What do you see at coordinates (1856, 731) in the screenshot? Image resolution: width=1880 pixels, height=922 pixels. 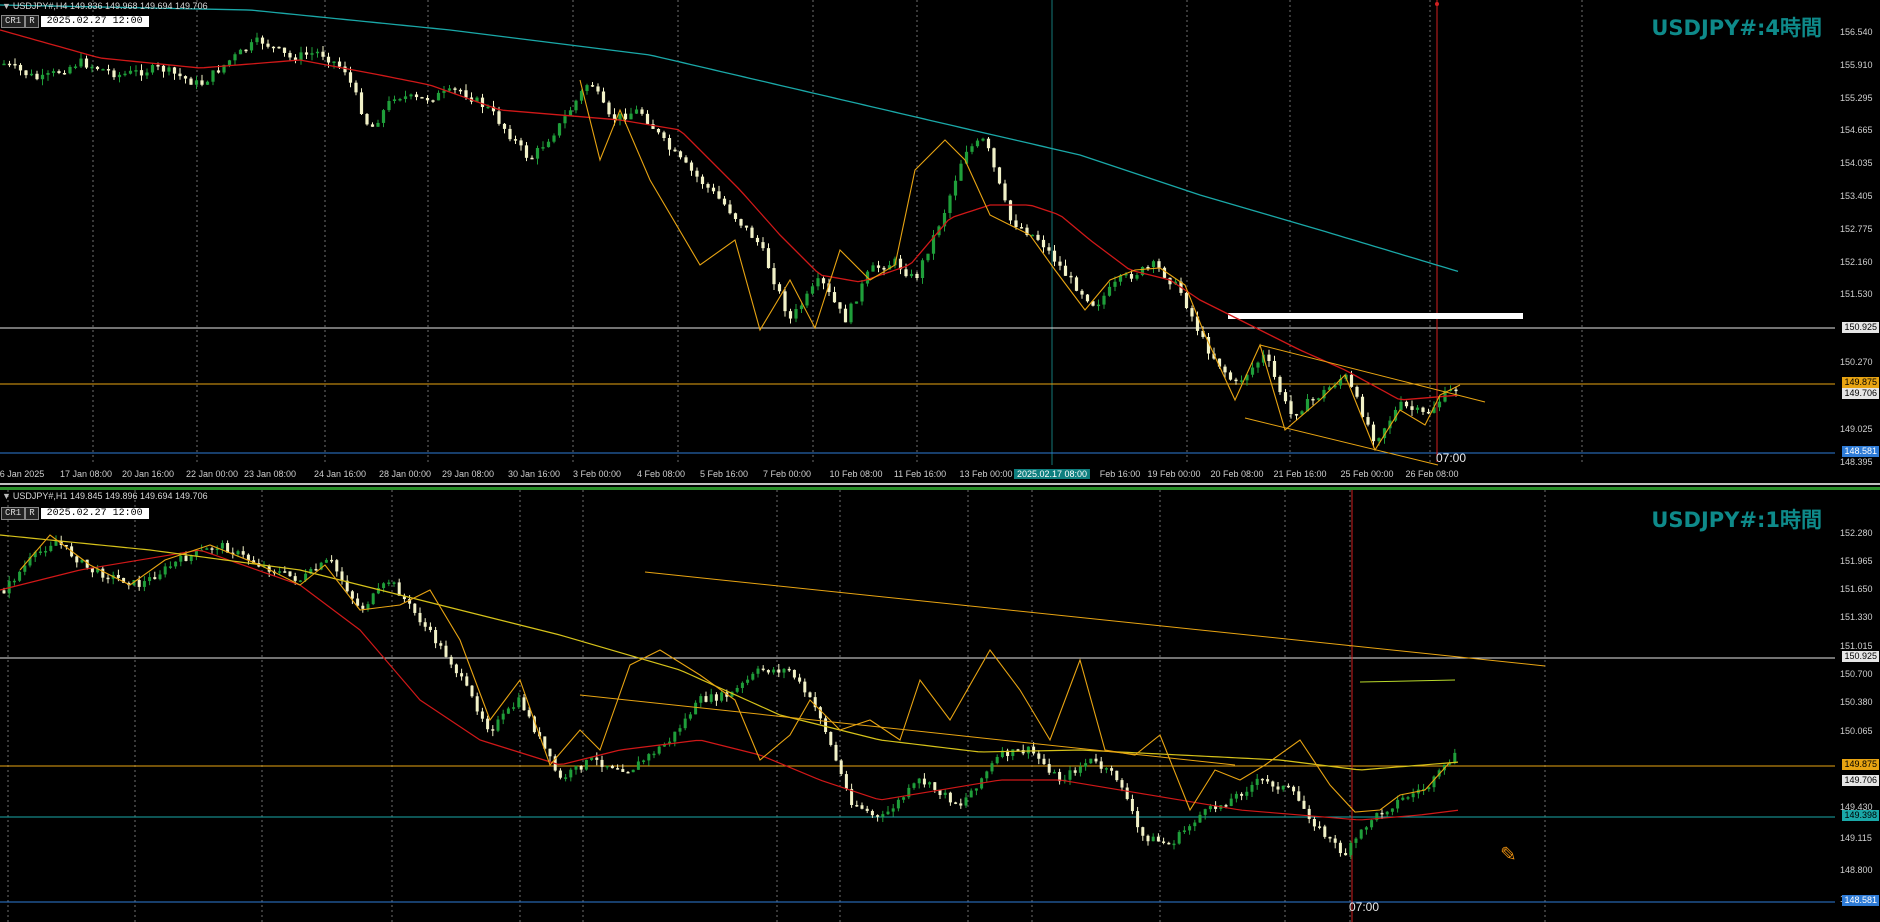 I see `price-tick-label: 150.065` at bounding box center [1856, 731].